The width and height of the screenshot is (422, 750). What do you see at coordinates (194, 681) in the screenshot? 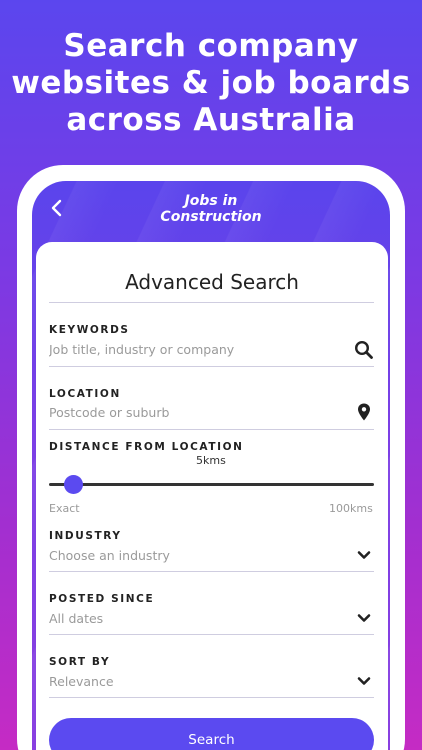
I see `sort-by-select: Relevance` at bounding box center [194, 681].